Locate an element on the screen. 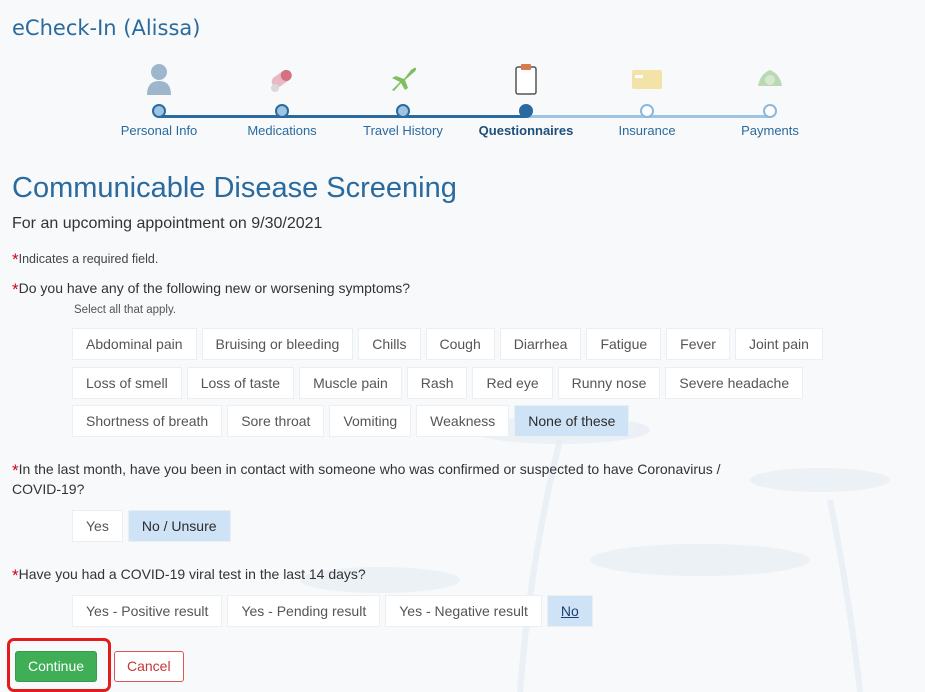 Image resolution: width=925 pixels, height=692 pixels. symptom-option: Chills is located at coordinates (389, 344).